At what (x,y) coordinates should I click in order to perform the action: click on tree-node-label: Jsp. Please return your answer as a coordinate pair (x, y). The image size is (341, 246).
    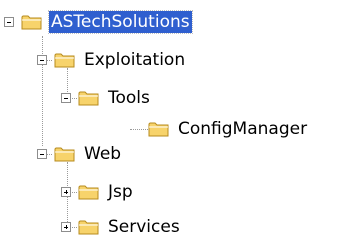
    Looking at the image, I should click on (120, 192).